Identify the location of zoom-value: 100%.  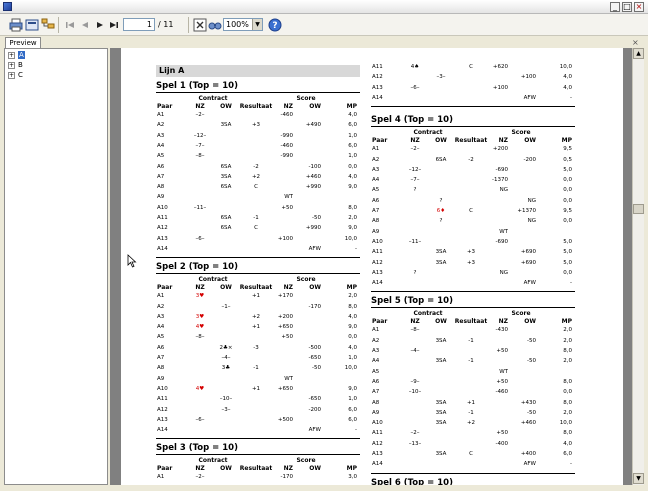
(237, 24).